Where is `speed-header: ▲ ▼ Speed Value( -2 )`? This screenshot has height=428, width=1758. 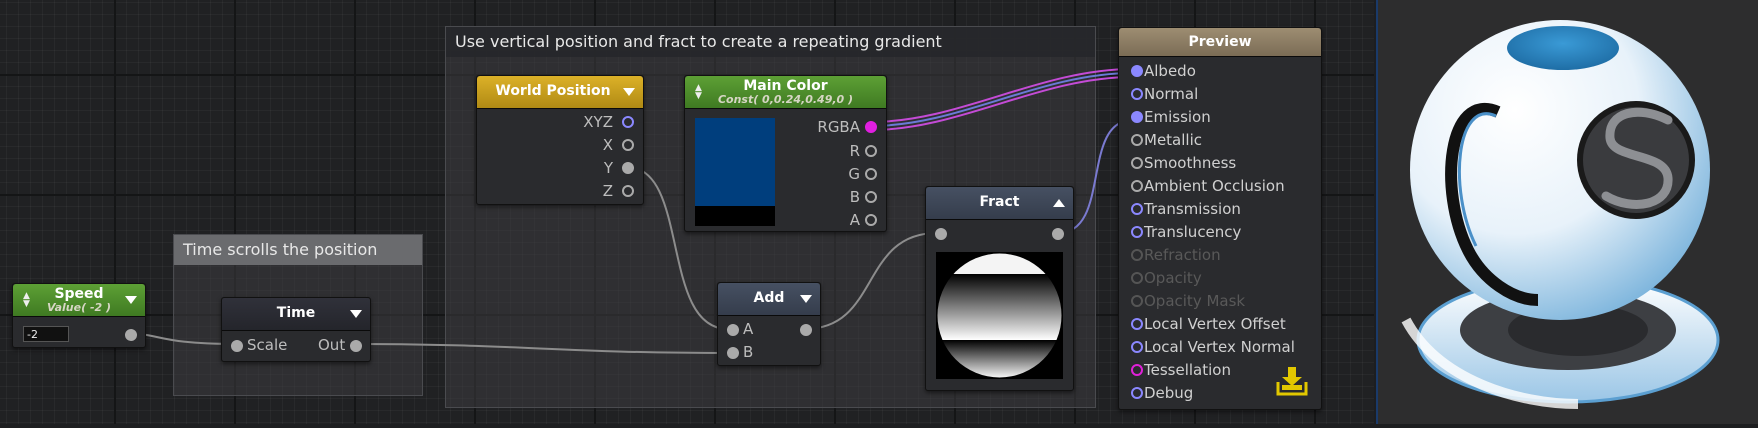
speed-header: ▲ ▼ Speed Value( -2 ) is located at coordinates (79, 300).